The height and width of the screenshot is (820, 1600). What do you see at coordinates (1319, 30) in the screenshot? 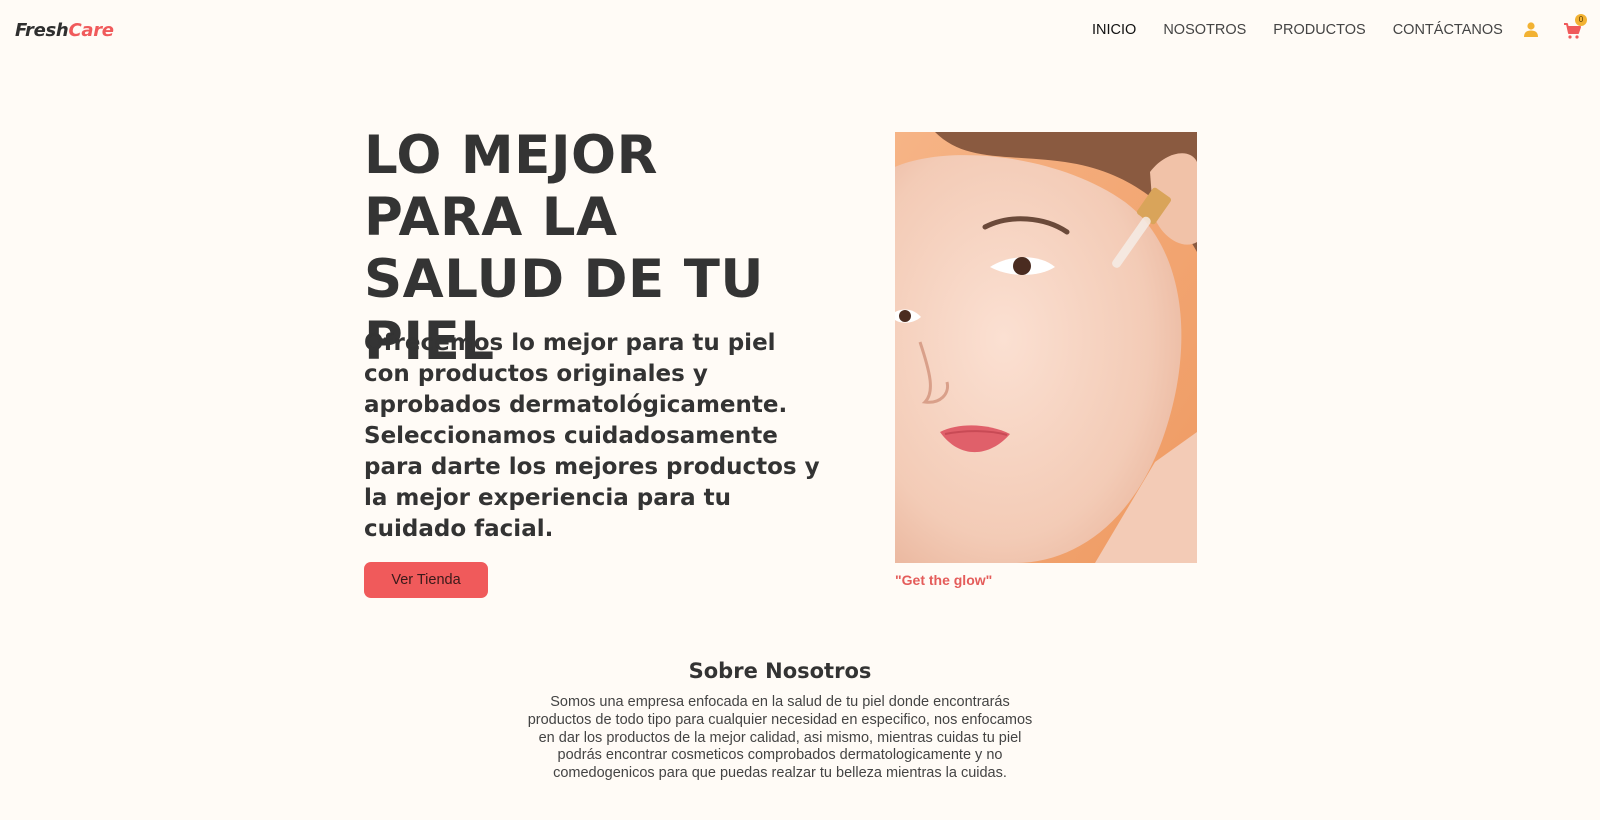
I see `nav-item-productos: PRODUCTOS` at bounding box center [1319, 30].